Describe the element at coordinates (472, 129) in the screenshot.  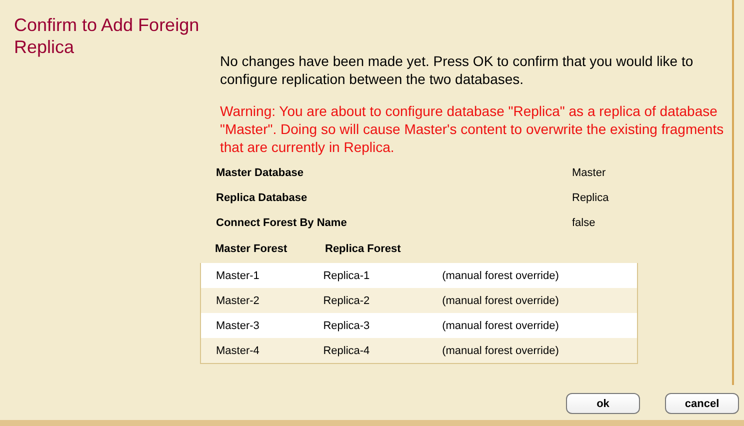
I see `warning-message: Warning: You are about to configure database "Replica" as a replica of database "Master". Doing so will cause Master's content to overwrite the existing fragments that are currently in Replica.` at that location.